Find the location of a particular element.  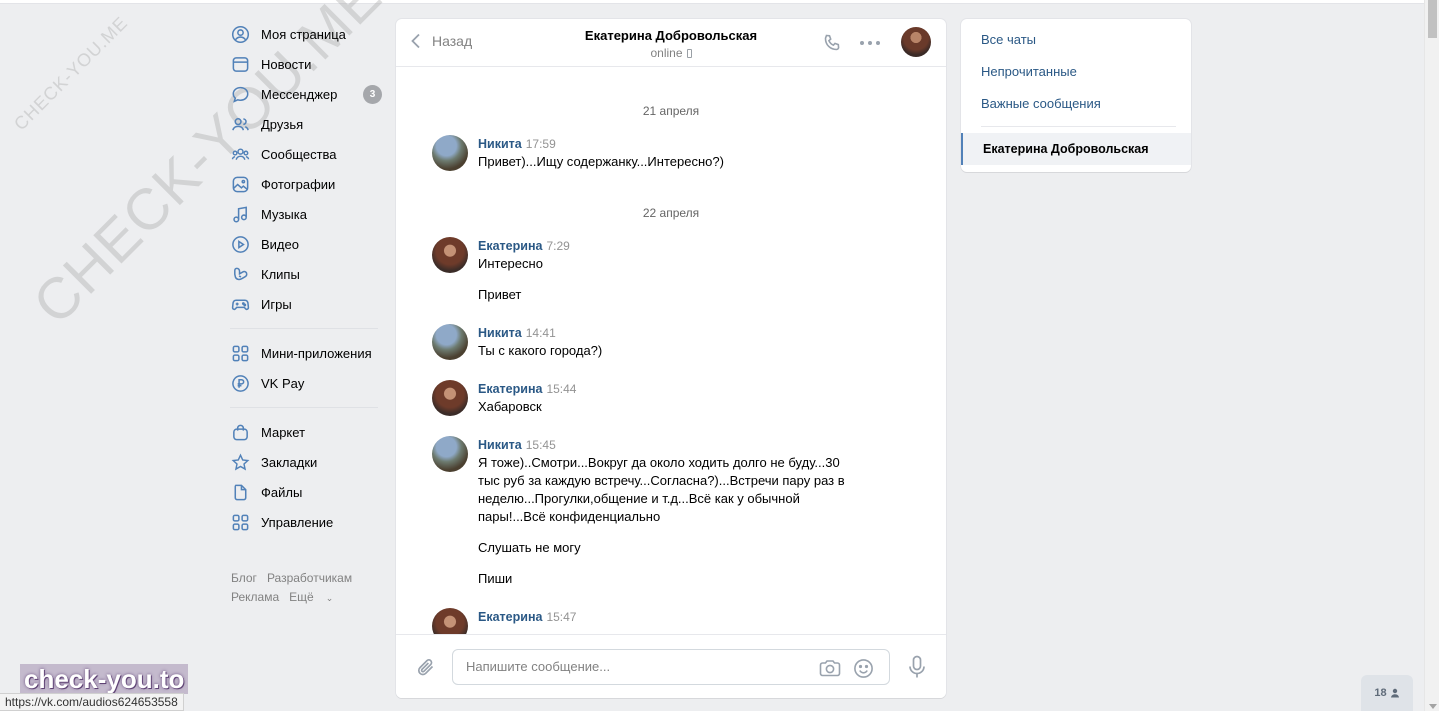

microphone-icon is located at coordinates (917, 667).